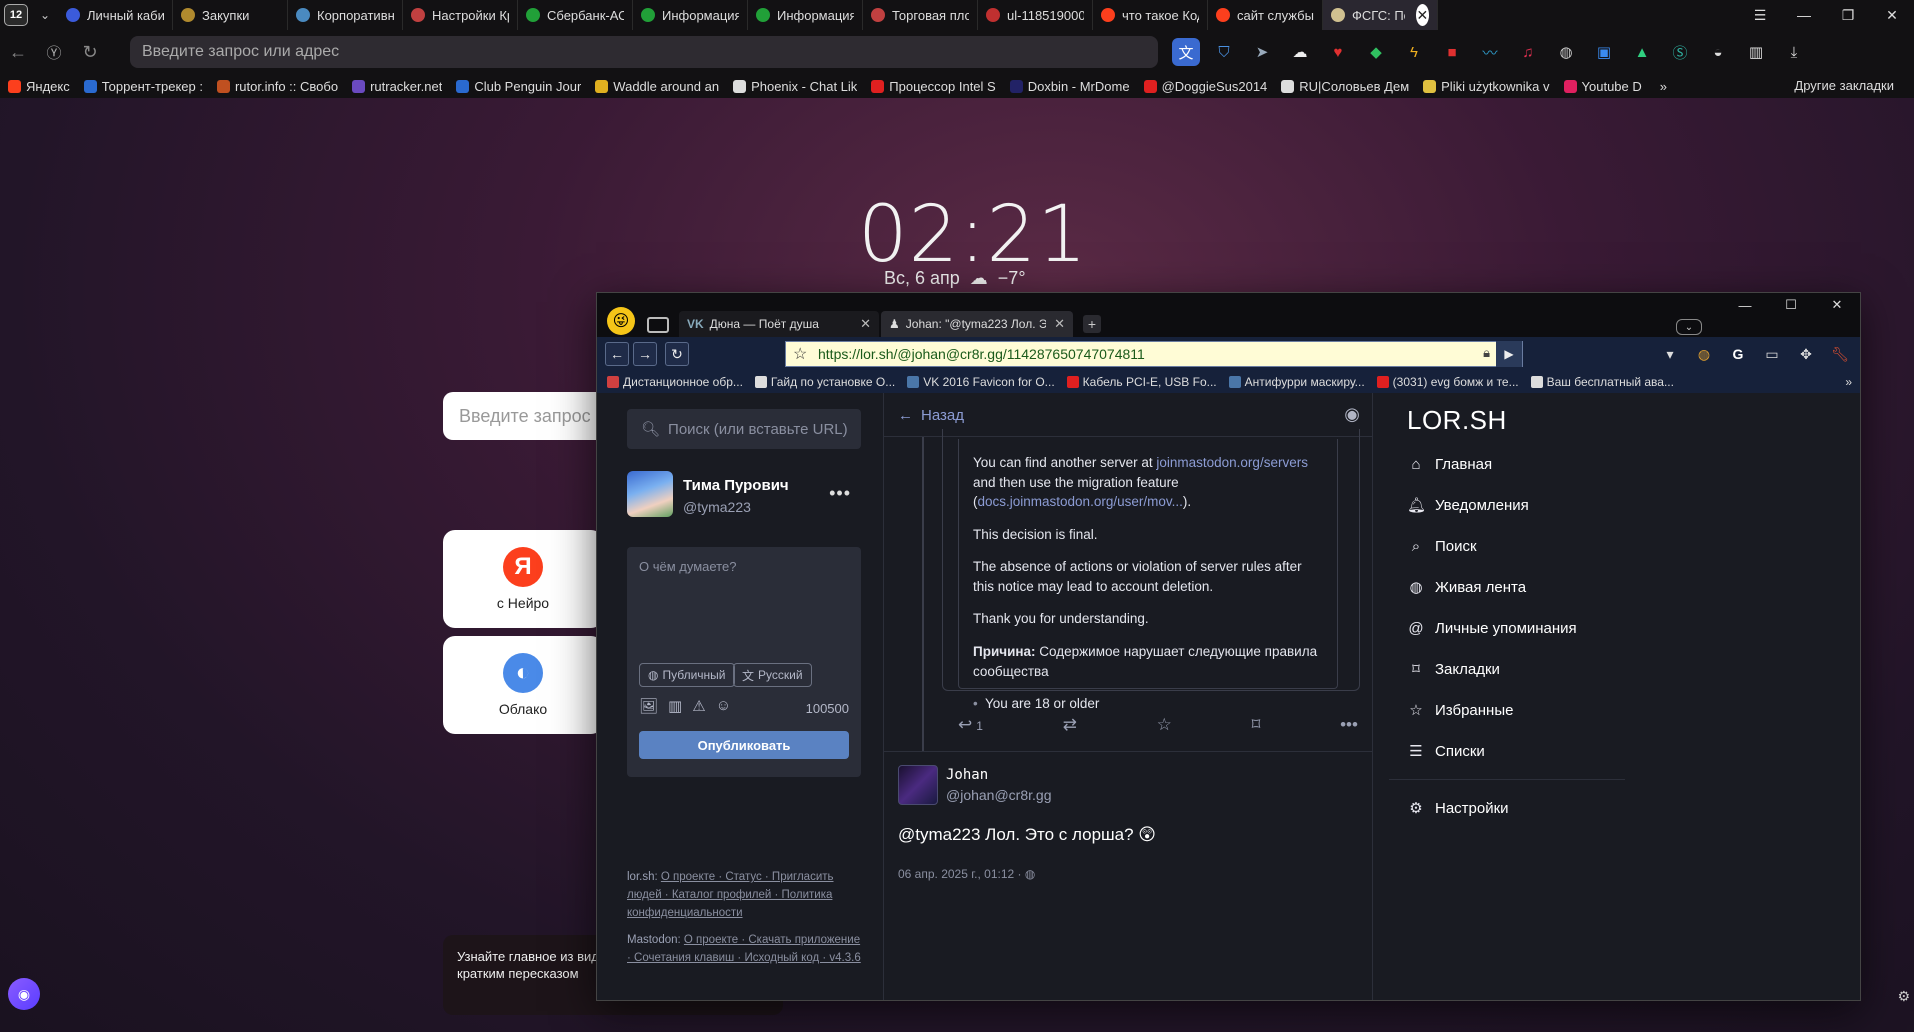 The height and width of the screenshot is (1032, 1914). What do you see at coordinates (675, 706) in the screenshot?
I see `poll-icon: ▥` at bounding box center [675, 706].